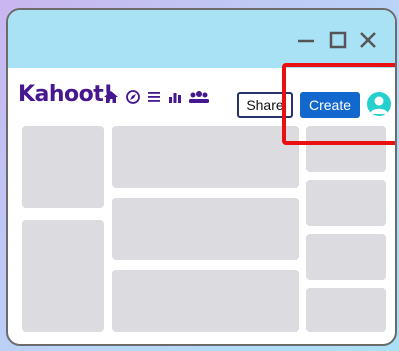 This screenshot has height=351, width=399. I want to click on home-icon, so click(111, 99).